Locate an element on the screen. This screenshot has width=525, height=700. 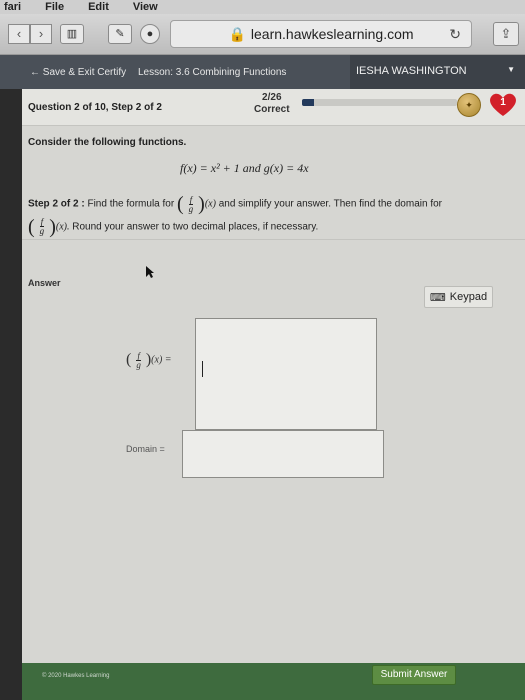
heart-count: 1 is located at coordinates (503, 102).